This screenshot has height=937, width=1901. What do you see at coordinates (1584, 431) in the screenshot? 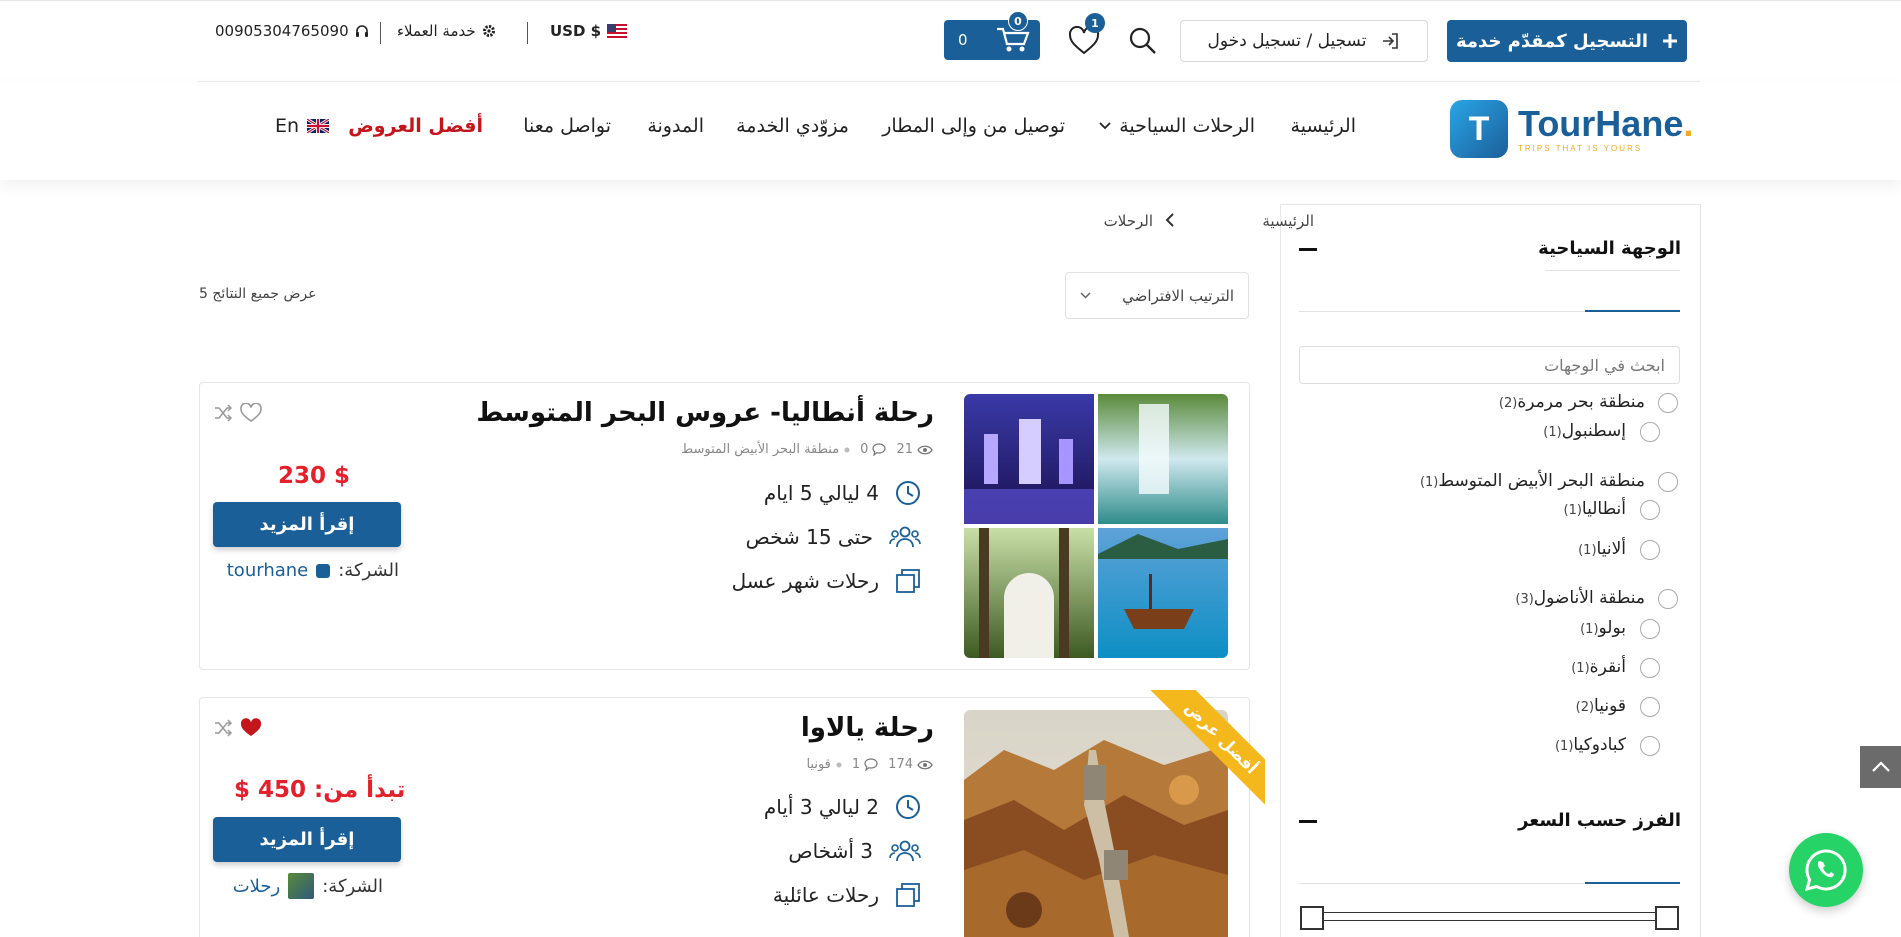
I see `destination-item: إسطنبول(1)` at bounding box center [1584, 431].